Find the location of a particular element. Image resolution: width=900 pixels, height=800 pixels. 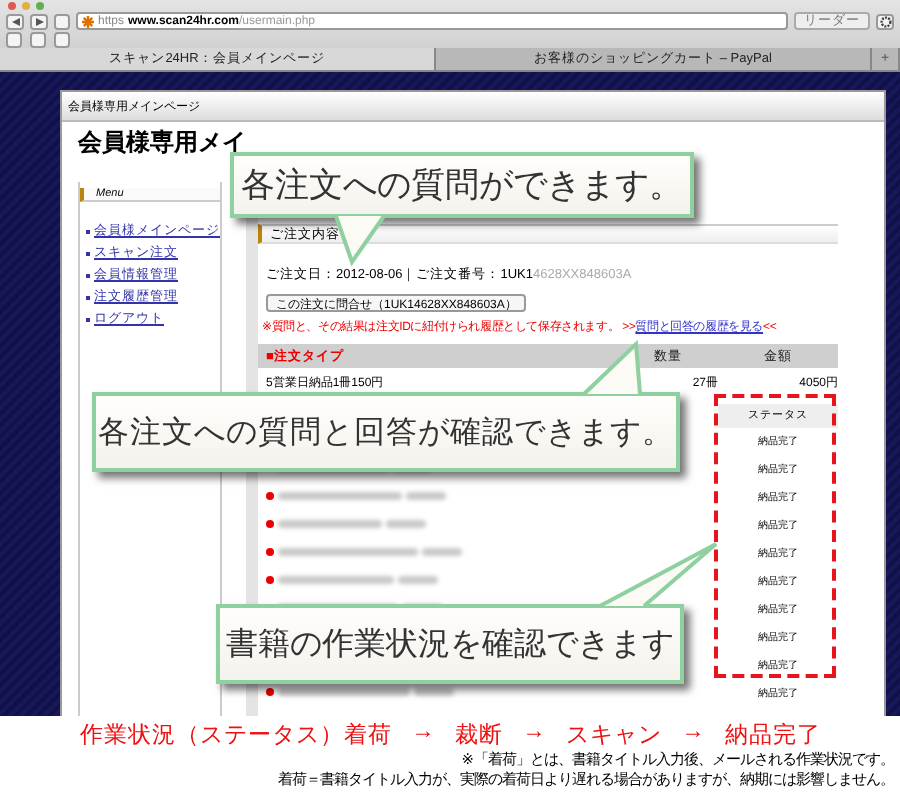

flow-step: 裁断 is located at coordinates (478, 735).